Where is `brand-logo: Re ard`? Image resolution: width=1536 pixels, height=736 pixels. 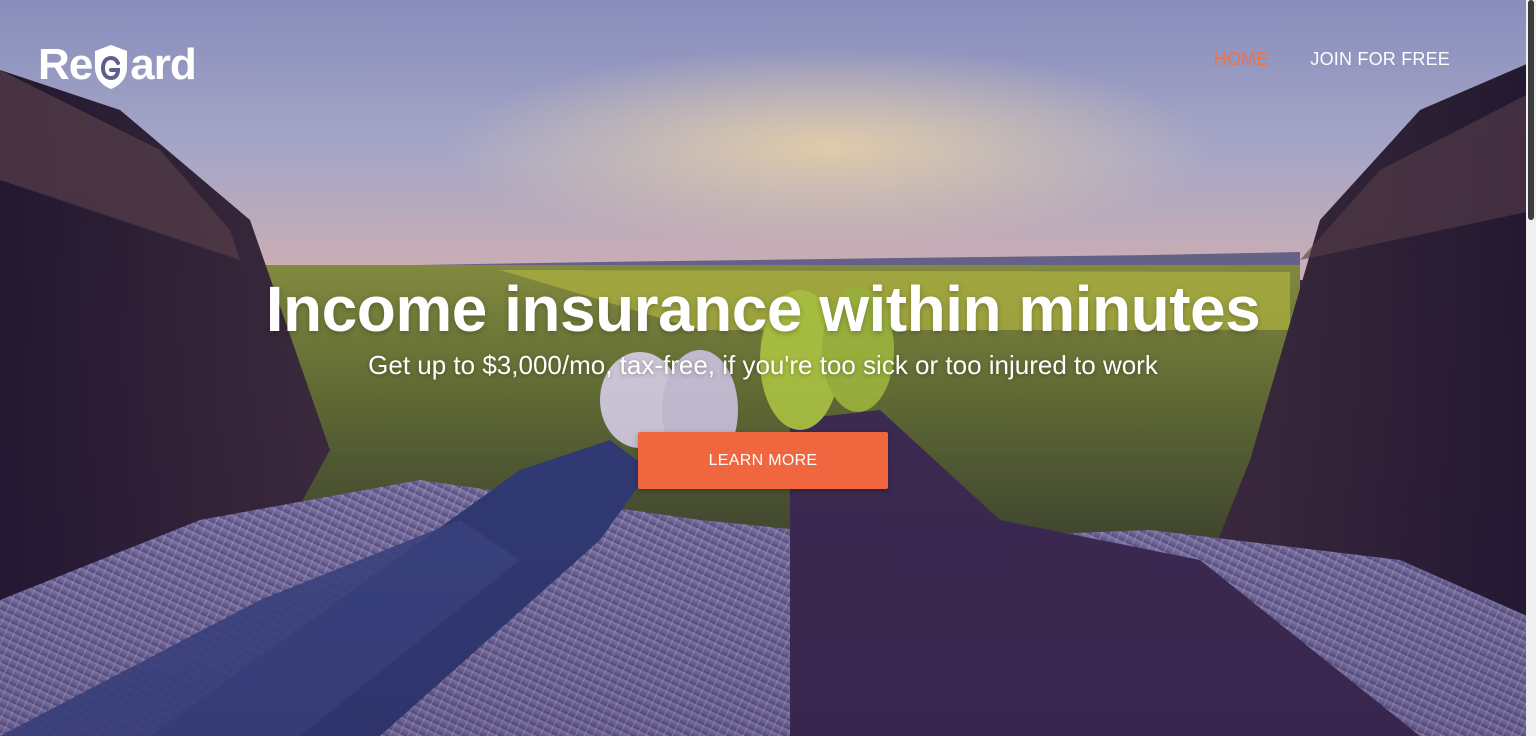
brand-logo: Re ard is located at coordinates (117, 65).